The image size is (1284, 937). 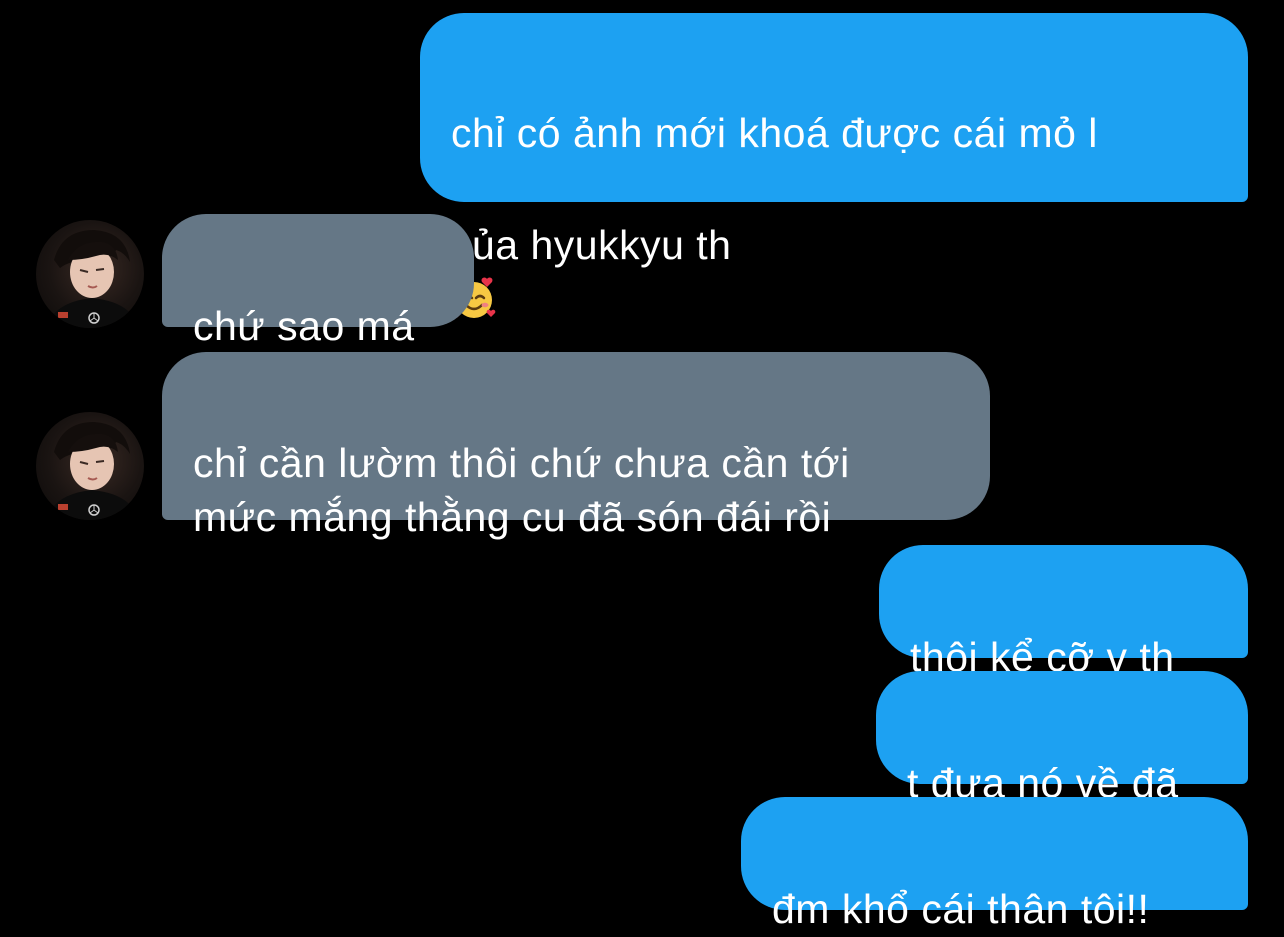 What do you see at coordinates (994, 864) in the screenshot?
I see `message-bubble-sent: đm khổ cái thân tôi!!` at bounding box center [994, 864].